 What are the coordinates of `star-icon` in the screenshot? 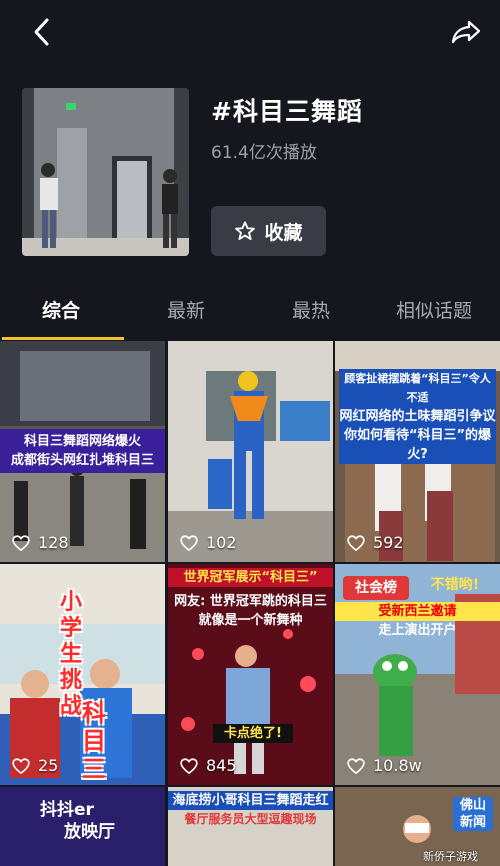 It's located at (245, 230).